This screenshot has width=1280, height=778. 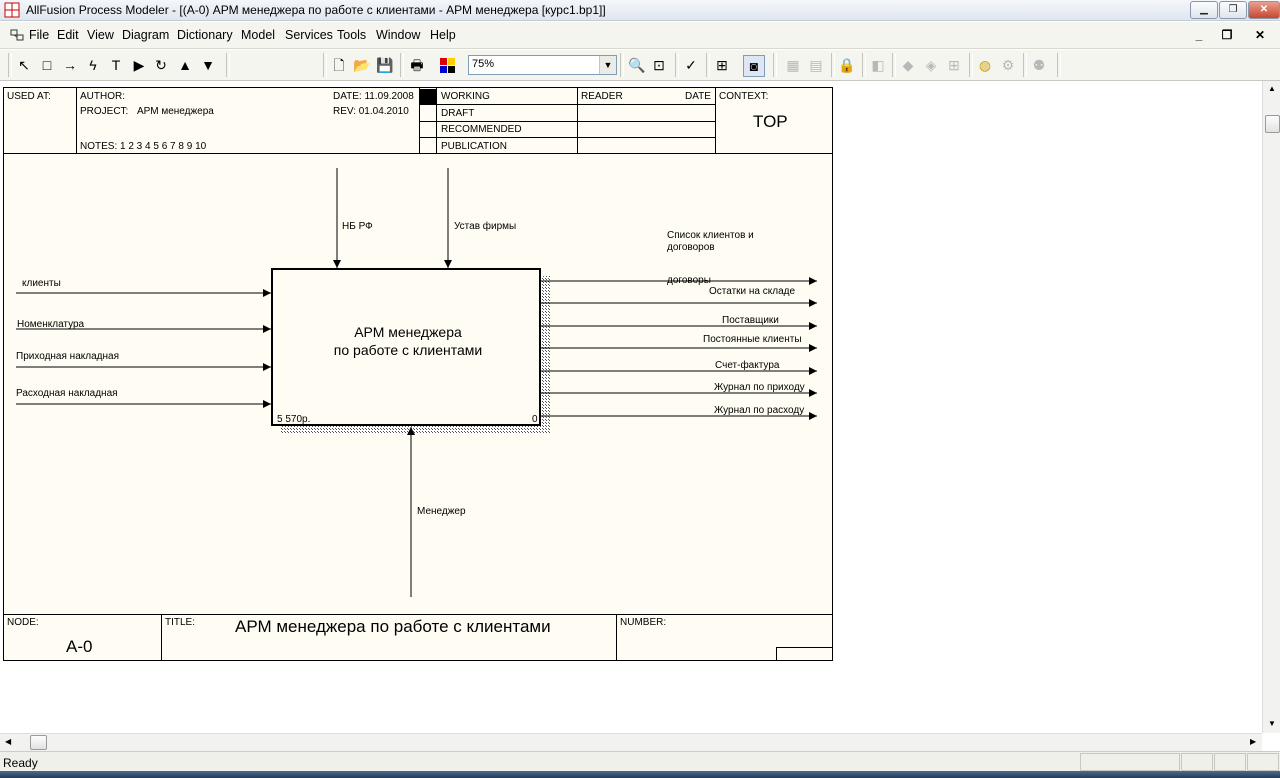 What do you see at coordinates (70, 65) in the screenshot?
I see `arrow-tool-icon: →` at bounding box center [70, 65].